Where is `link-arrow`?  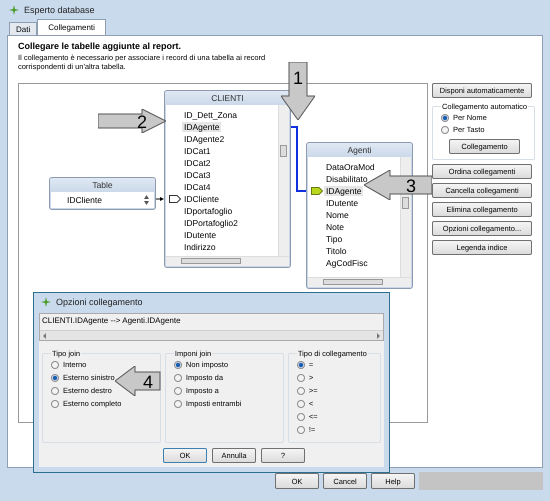
link-arrow is located at coordinates (160, 199).